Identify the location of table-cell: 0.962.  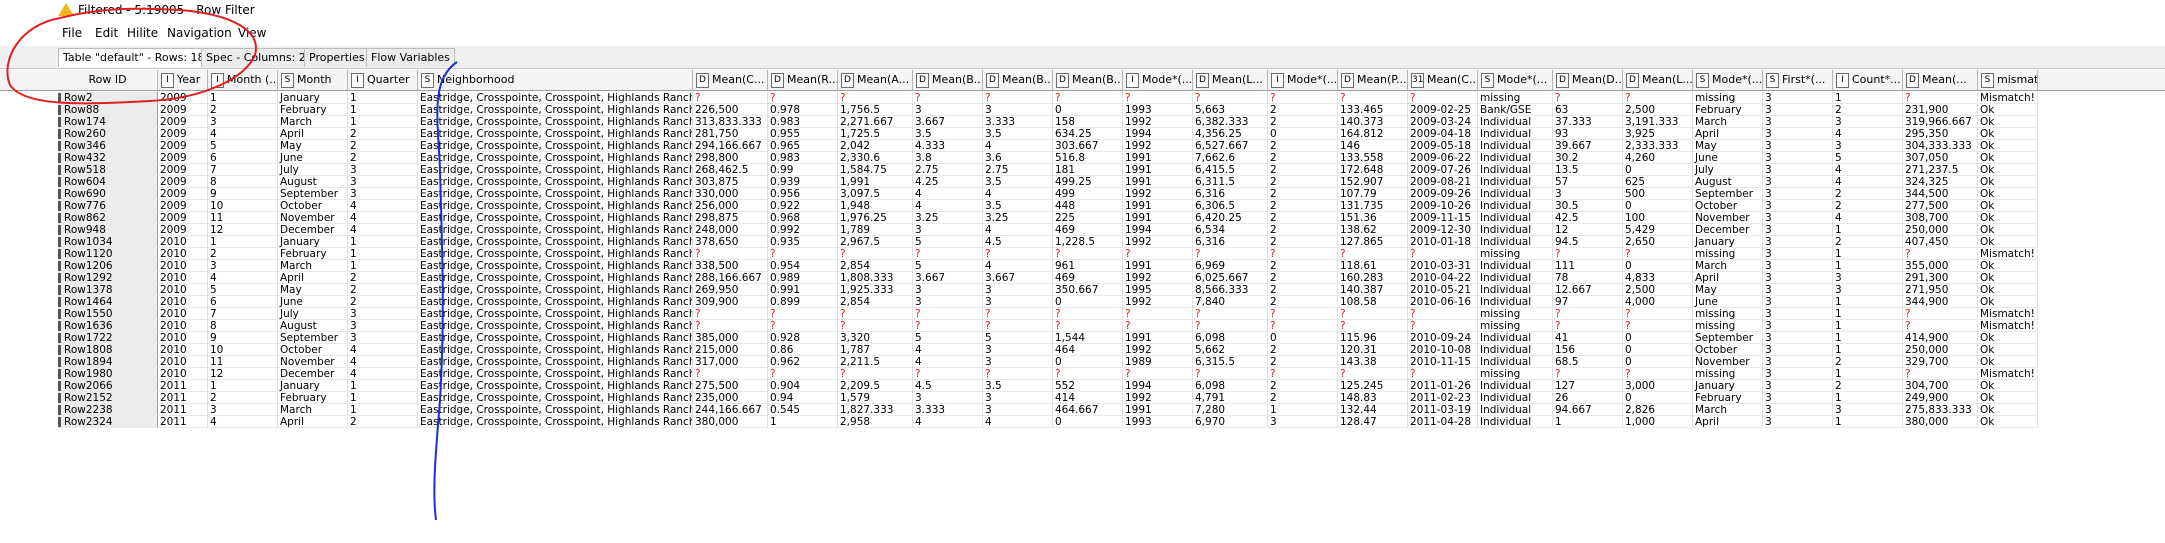
(803, 362).